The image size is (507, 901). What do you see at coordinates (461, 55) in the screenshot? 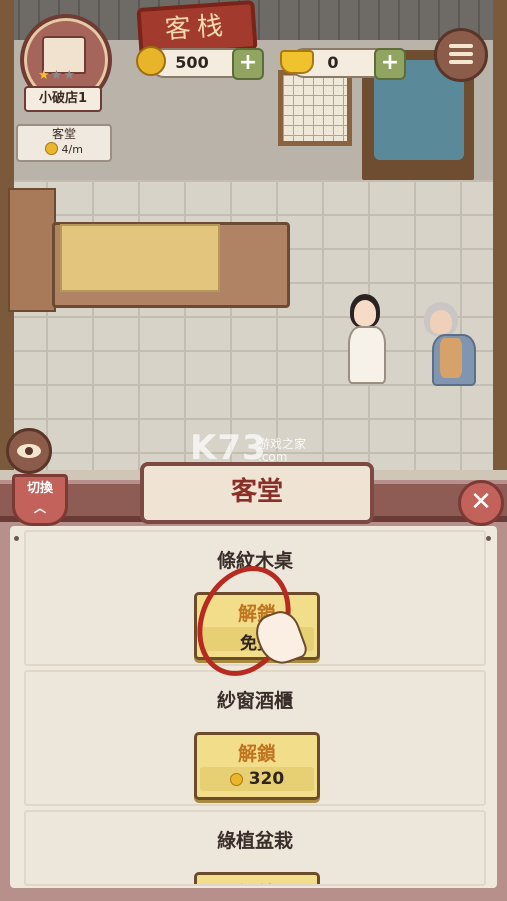
I see `menu-button` at bounding box center [461, 55].